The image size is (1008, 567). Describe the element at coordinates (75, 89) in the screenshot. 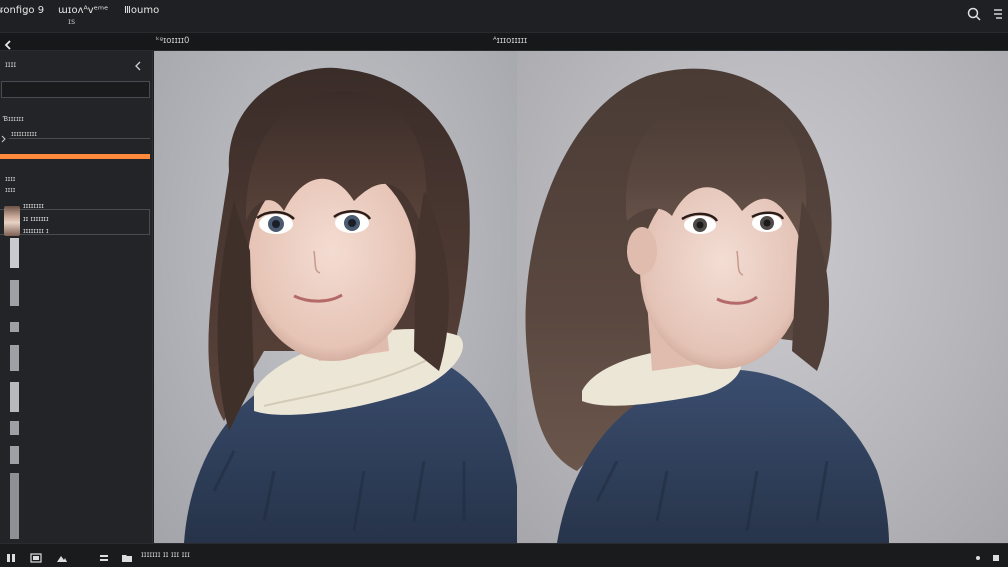

I see `search-input` at that location.